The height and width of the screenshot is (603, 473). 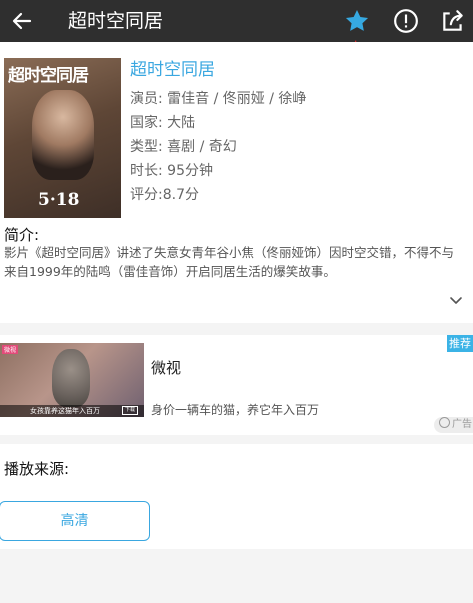 I want to click on poster-figure, so click(x=63, y=135).